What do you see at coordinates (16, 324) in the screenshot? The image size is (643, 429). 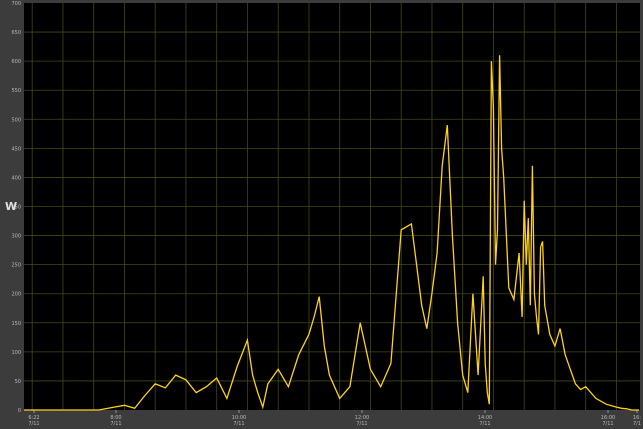 I see `y-tick-label: 150` at bounding box center [16, 324].